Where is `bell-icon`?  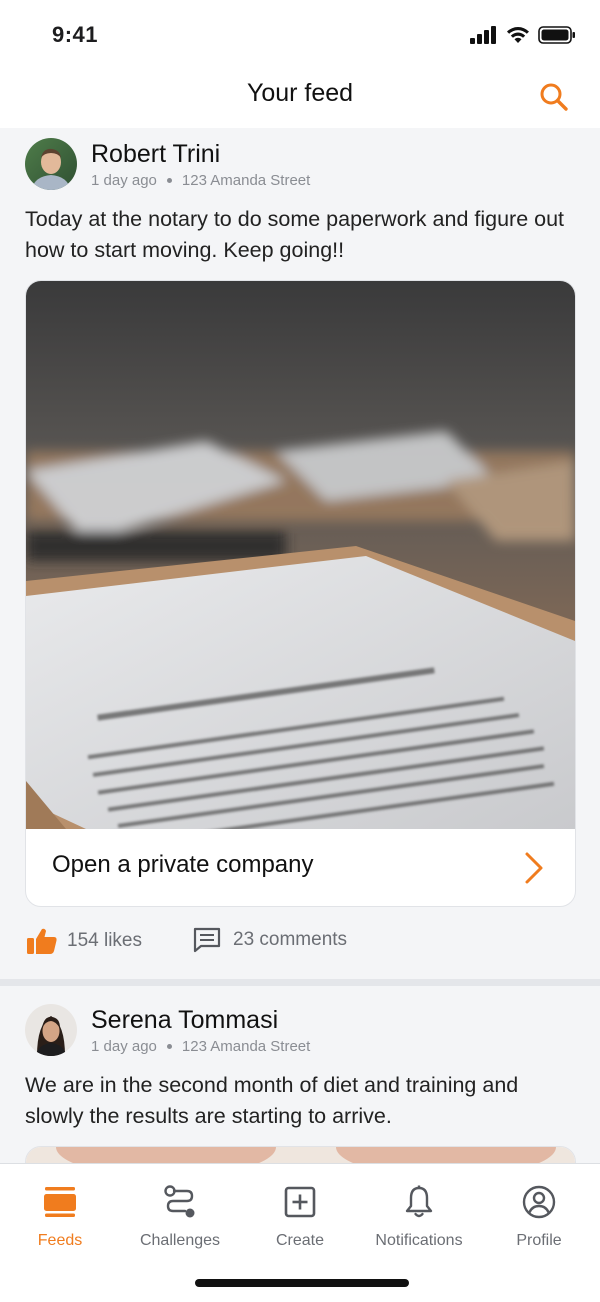
bell-icon is located at coordinates (419, 1201).